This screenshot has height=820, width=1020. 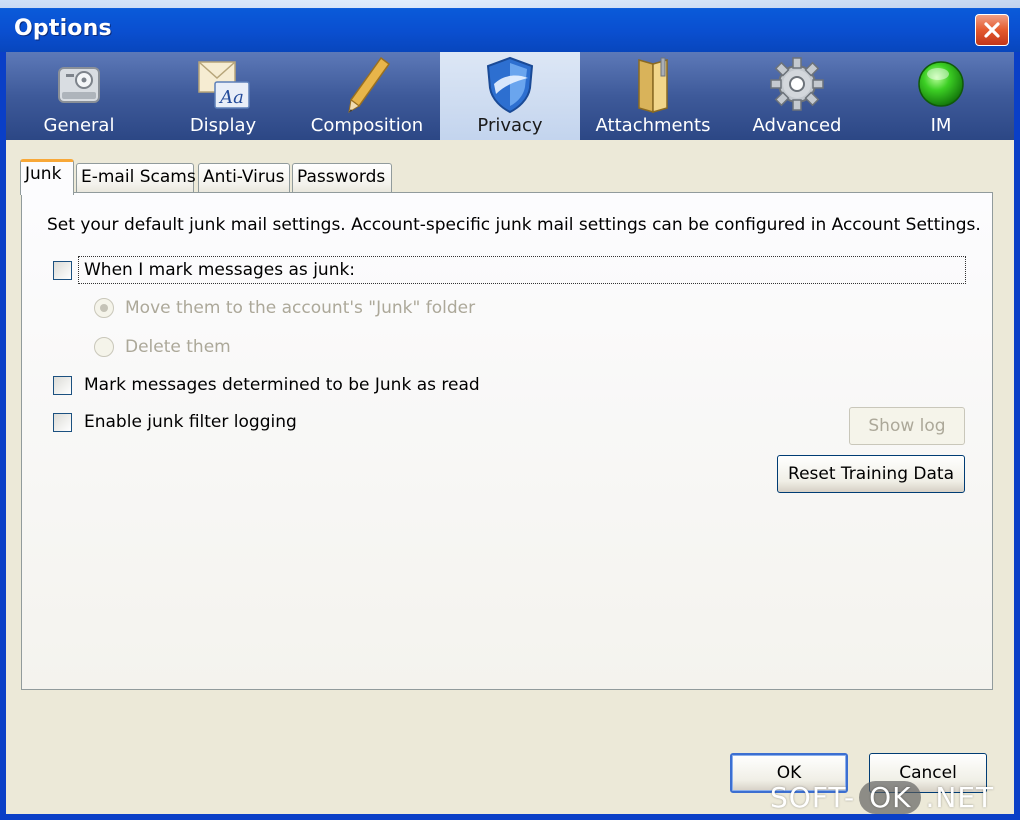 What do you see at coordinates (871, 474) in the screenshot?
I see `reset-training-data-button: Reset Training Data` at bounding box center [871, 474].